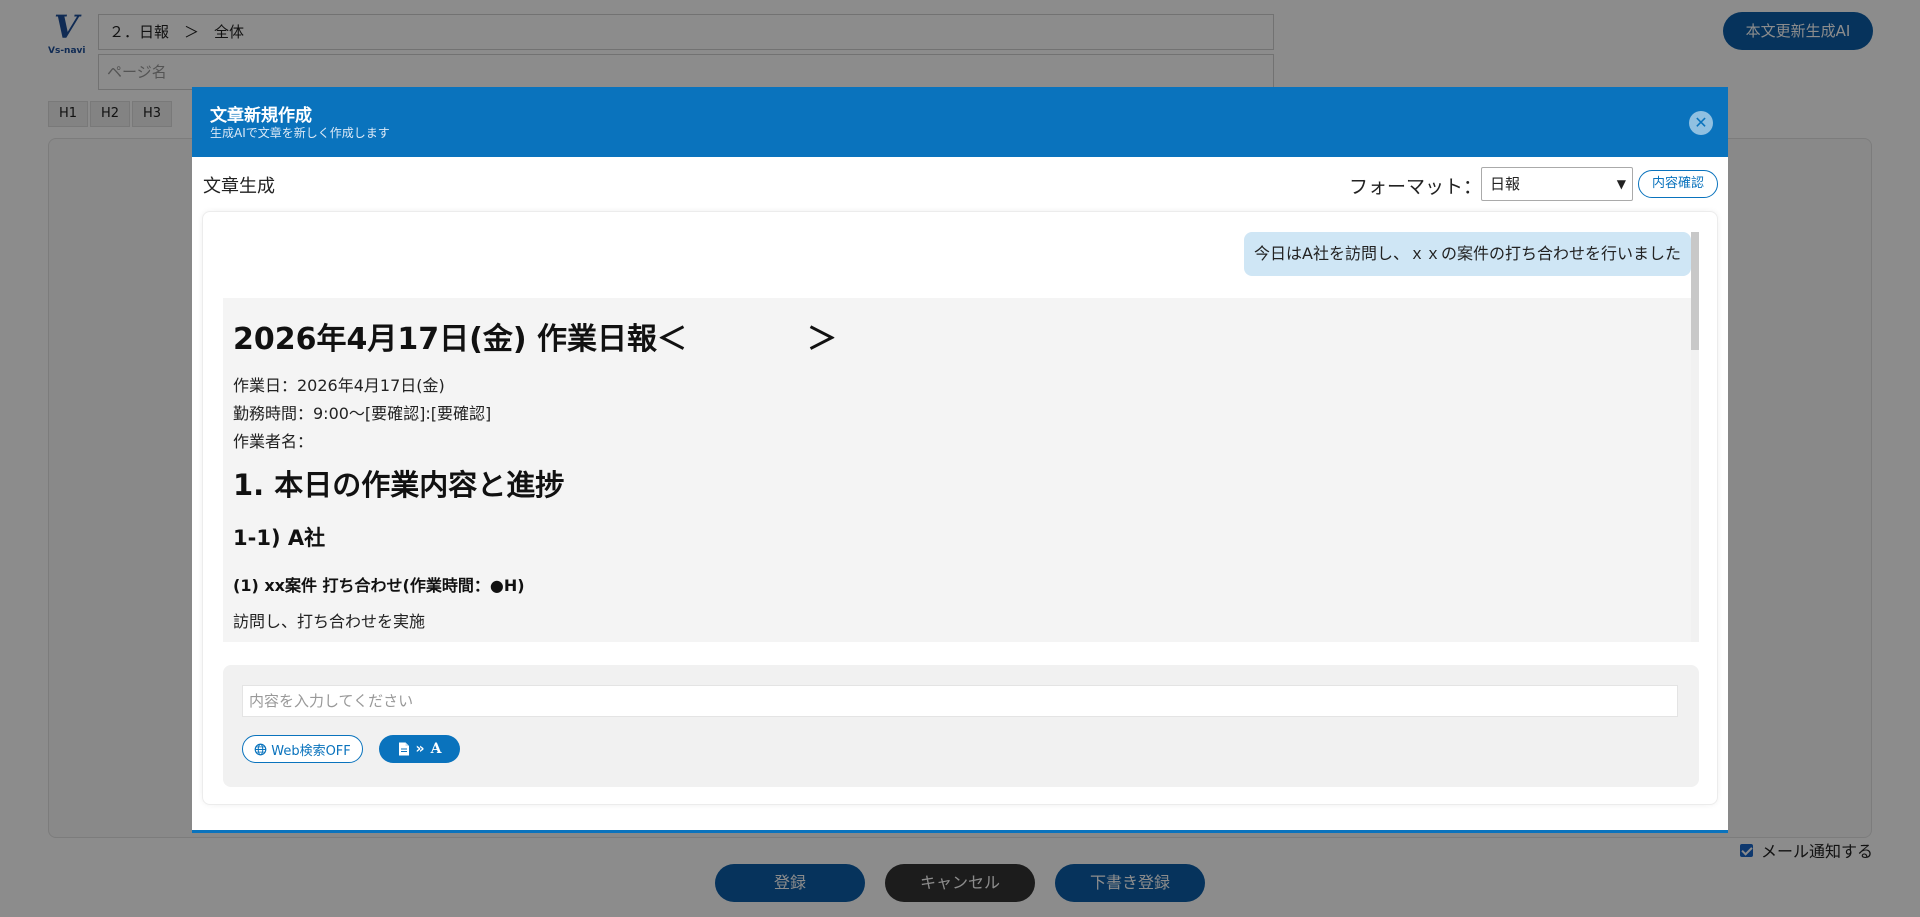 The width and height of the screenshot is (1920, 917). Describe the element at coordinates (403, 749) in the screenshot. I see `document-icon` at that location.